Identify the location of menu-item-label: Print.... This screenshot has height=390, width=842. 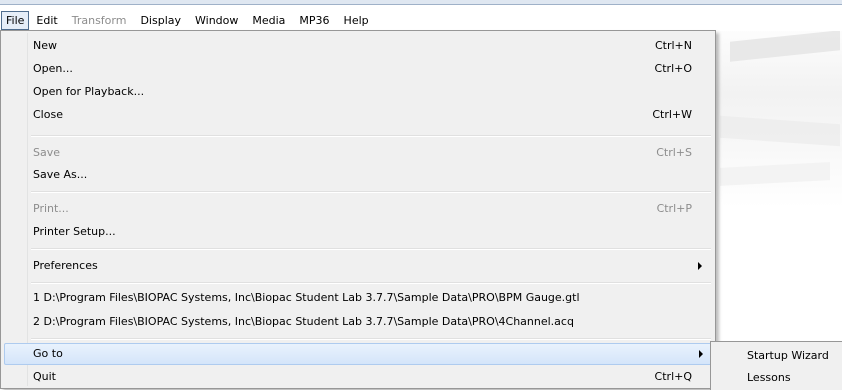
(51, 208).